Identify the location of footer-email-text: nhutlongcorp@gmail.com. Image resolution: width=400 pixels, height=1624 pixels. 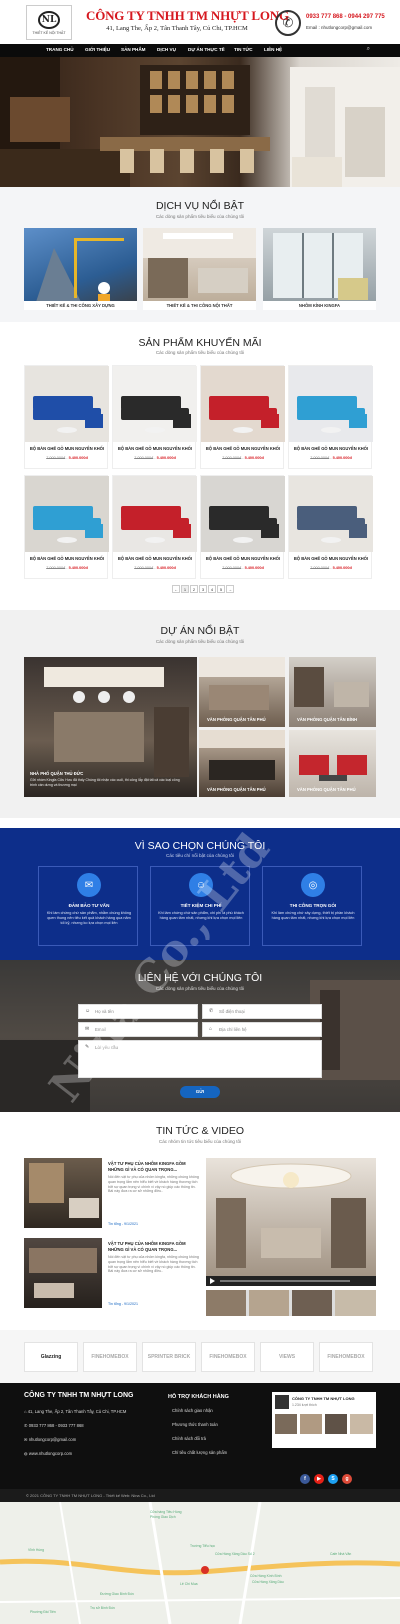
(52, 1439).